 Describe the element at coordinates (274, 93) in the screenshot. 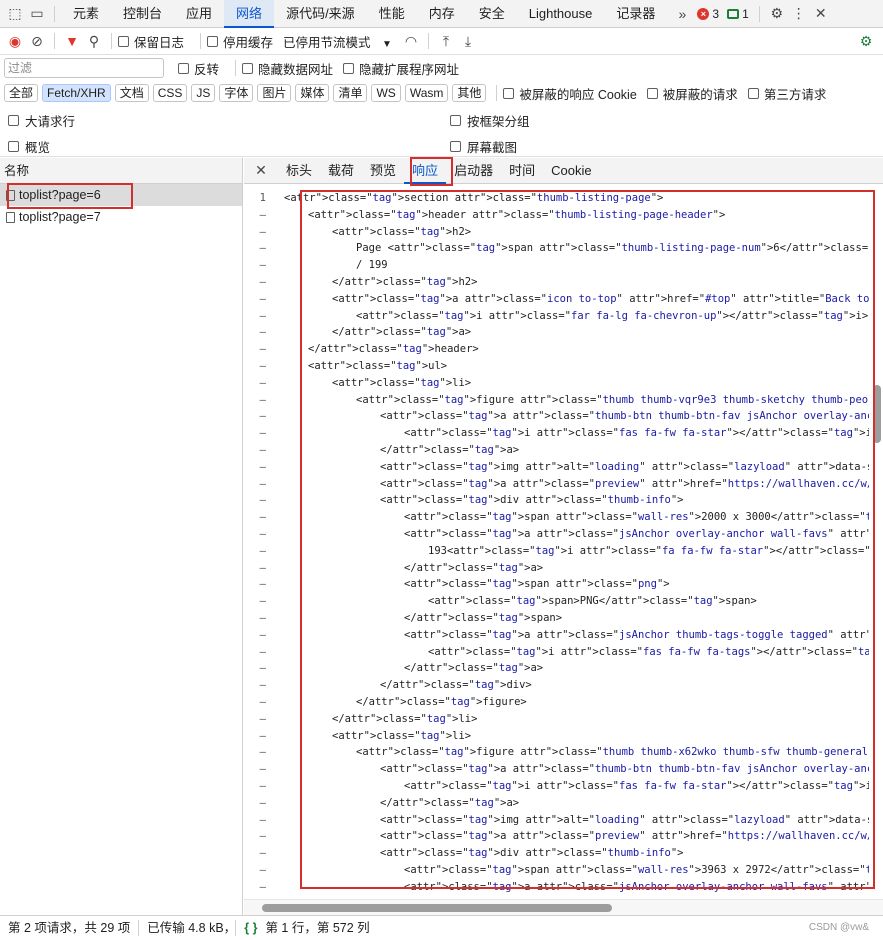

I see `type-chip-6: 图片` at that location.